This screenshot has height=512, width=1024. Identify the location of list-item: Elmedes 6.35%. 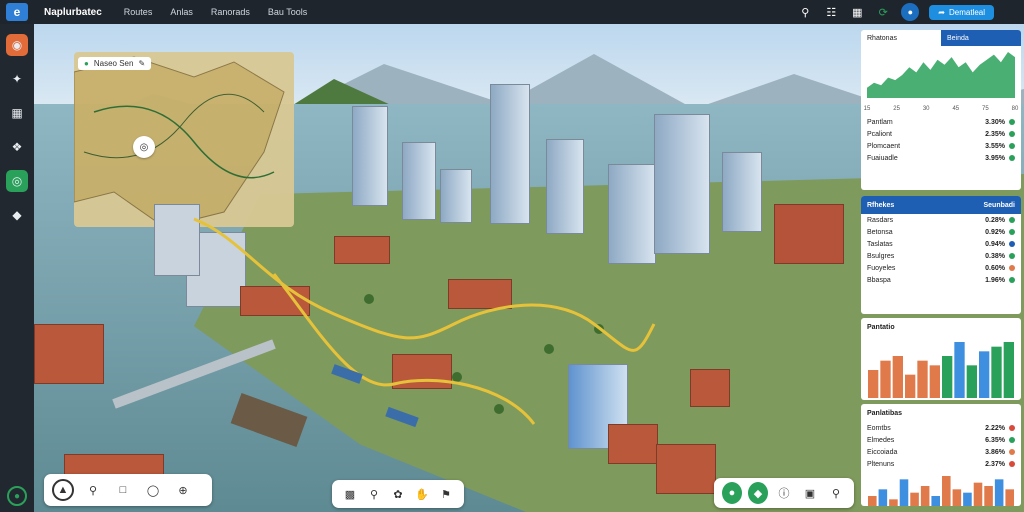
(941, 440).